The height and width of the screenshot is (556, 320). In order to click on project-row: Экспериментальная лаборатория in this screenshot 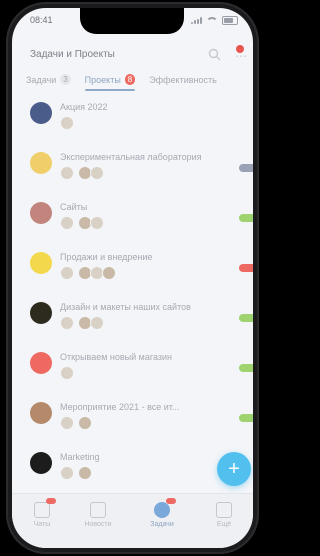, I will do `click(132, 173)`.